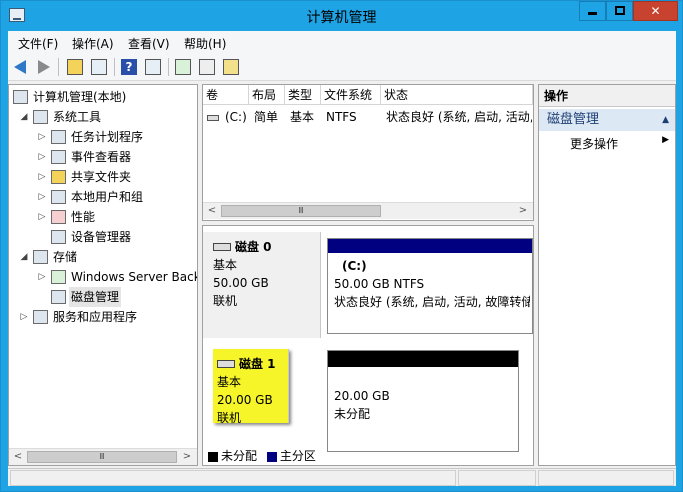 This screenshot has width=683, height=492. I want to click on tree-item-local-users: ▷ 本地用户和组, so click(103, 197).